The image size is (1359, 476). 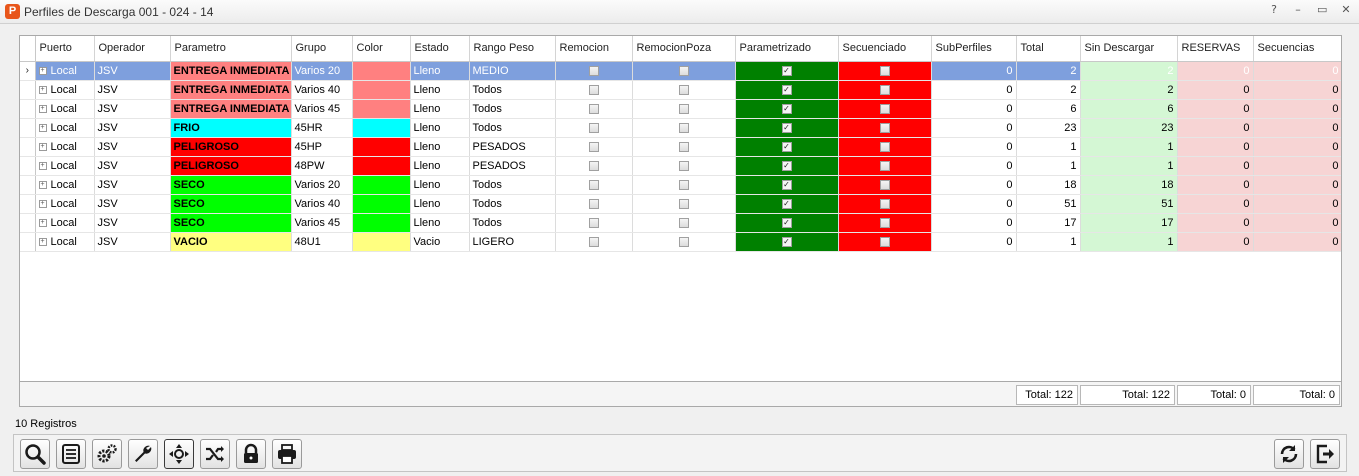 I want to click on cell-grupo: 48U1, so click(x=322, y=242).